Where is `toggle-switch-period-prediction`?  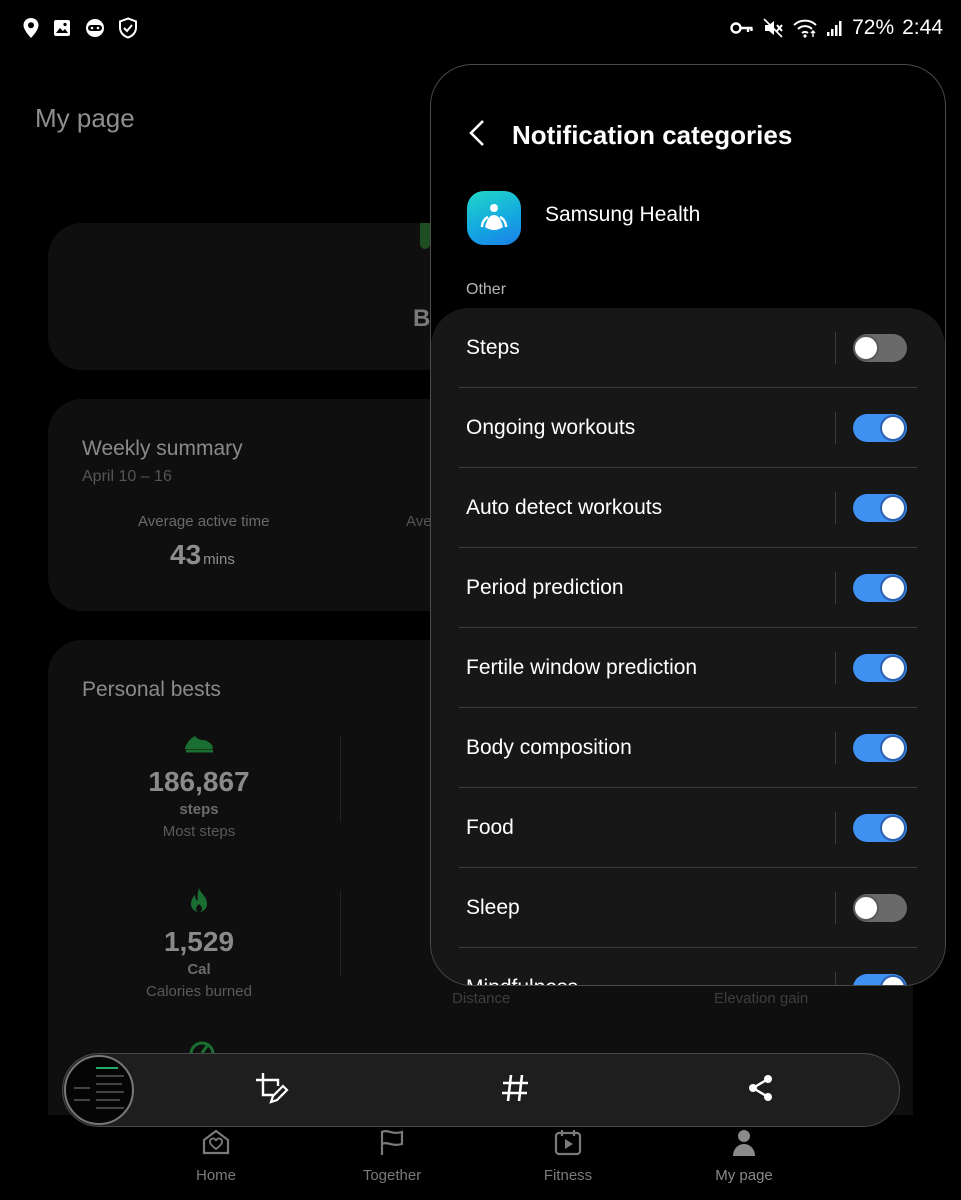 toggle-switch-period-prediction is located at coordinates (880, 588).